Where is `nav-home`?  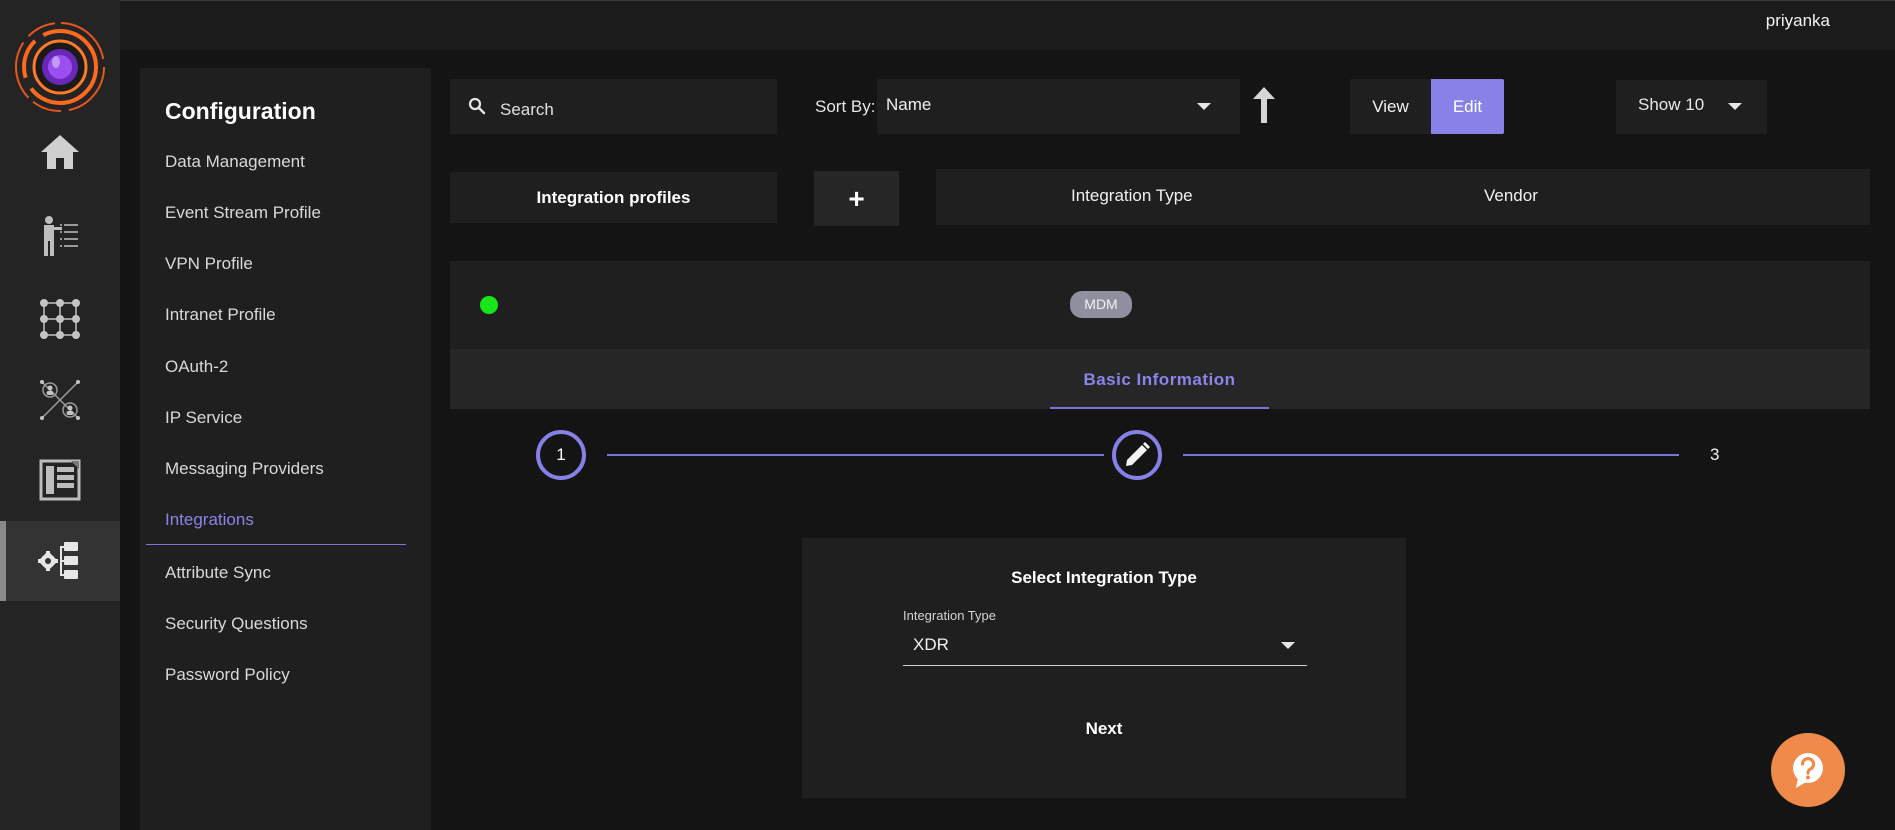
nav-home is located at coordinates (60, 152).